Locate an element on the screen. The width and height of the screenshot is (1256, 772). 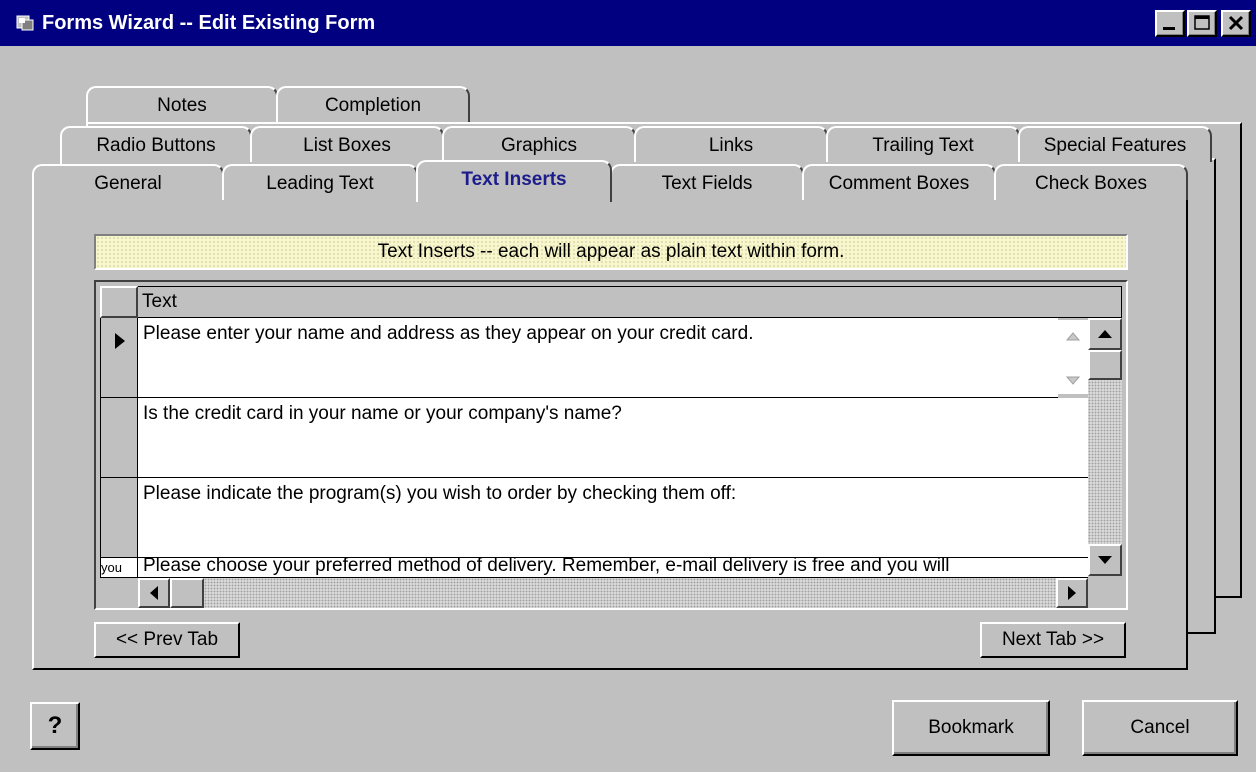
close-button is located at coordinates (1236, 23).